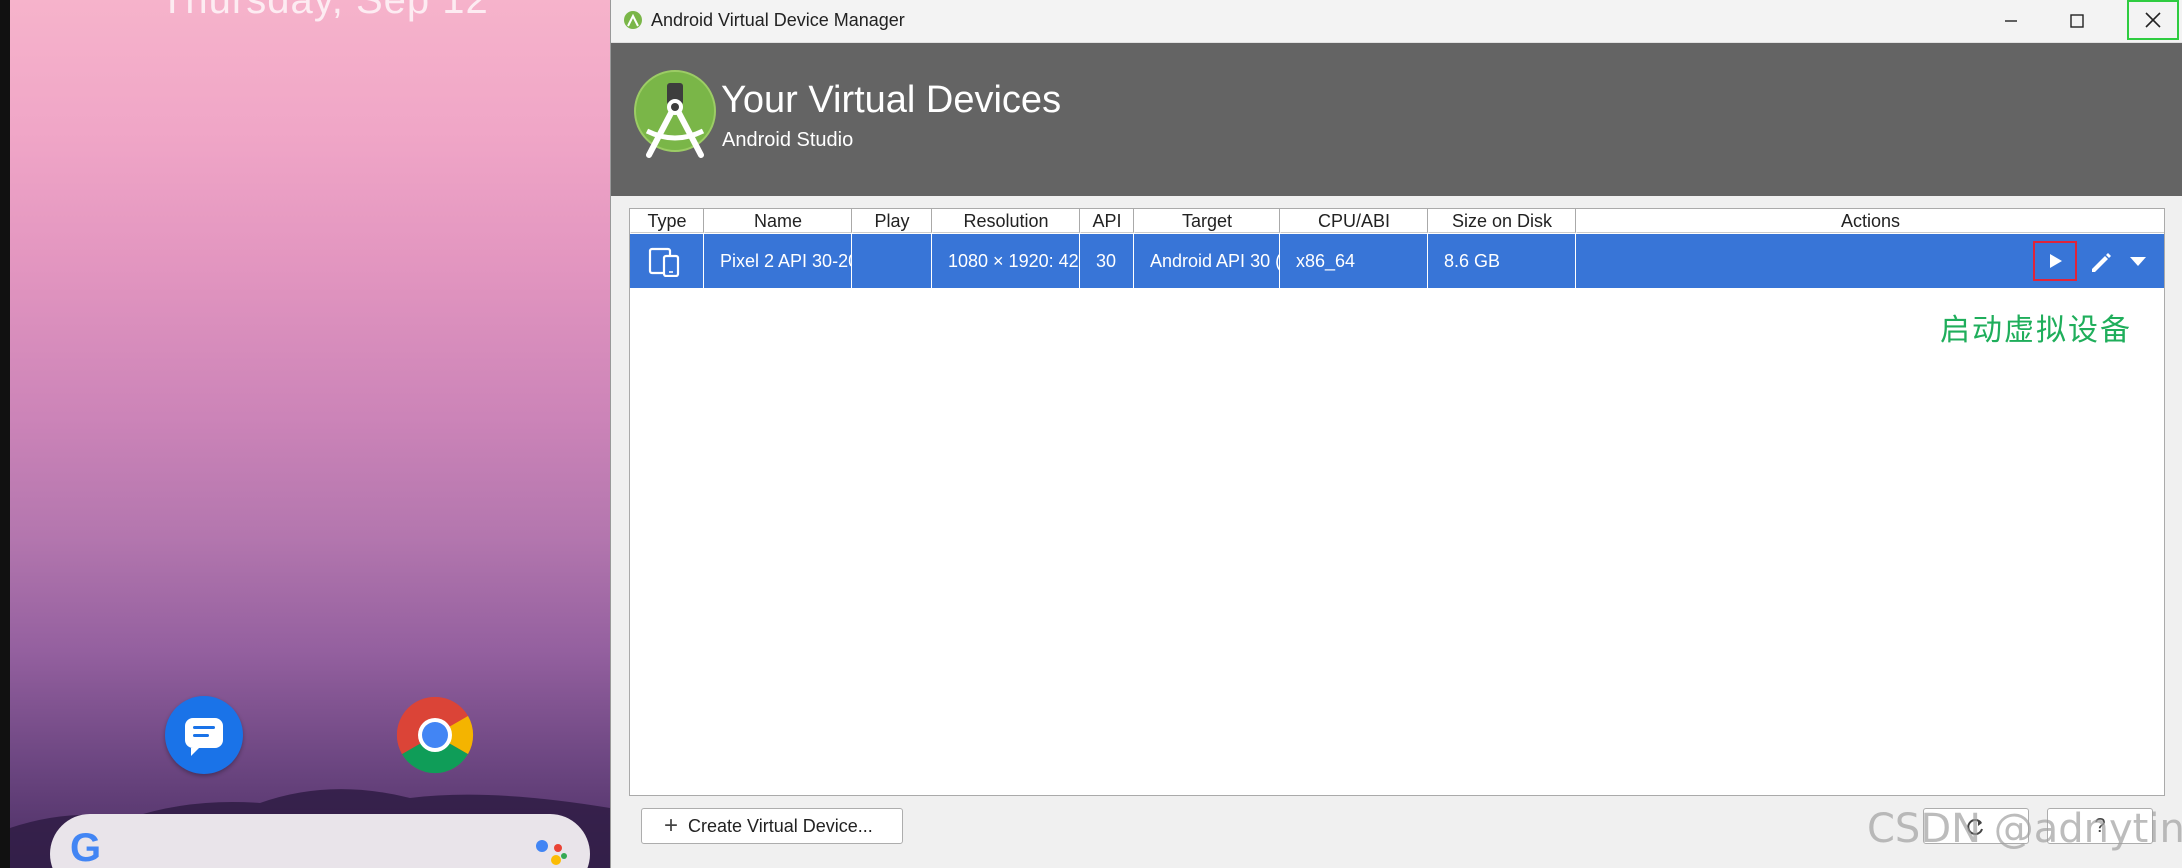 The image size is (2182, 868). Describe the element at coordinates (1107, 221) in the screenshot. I see `column-header-api: API` at that location.